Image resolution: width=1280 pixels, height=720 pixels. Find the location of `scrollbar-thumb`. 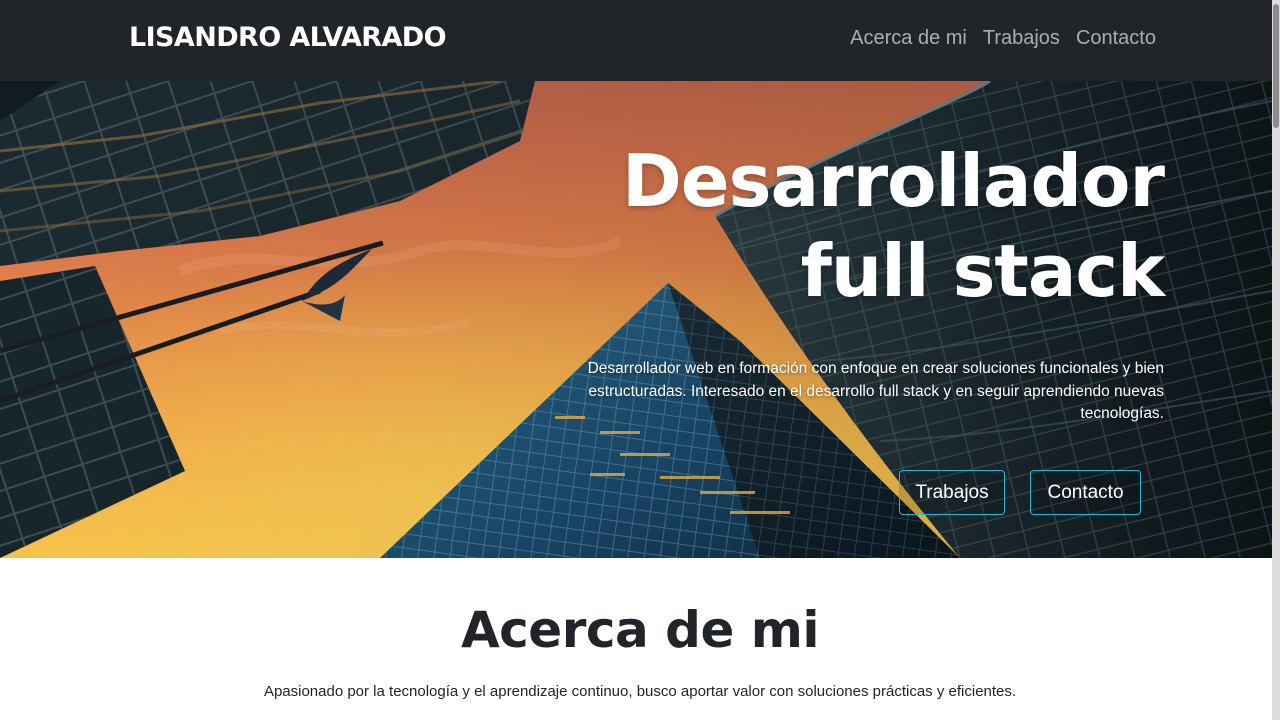

scrollbar-thumb is located at coordinates (1276, 66).